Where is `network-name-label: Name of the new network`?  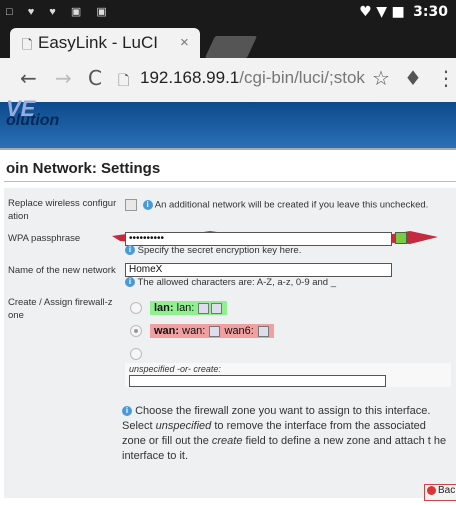
network-name-label: Name of the new network is located at coordinates (62, 270).